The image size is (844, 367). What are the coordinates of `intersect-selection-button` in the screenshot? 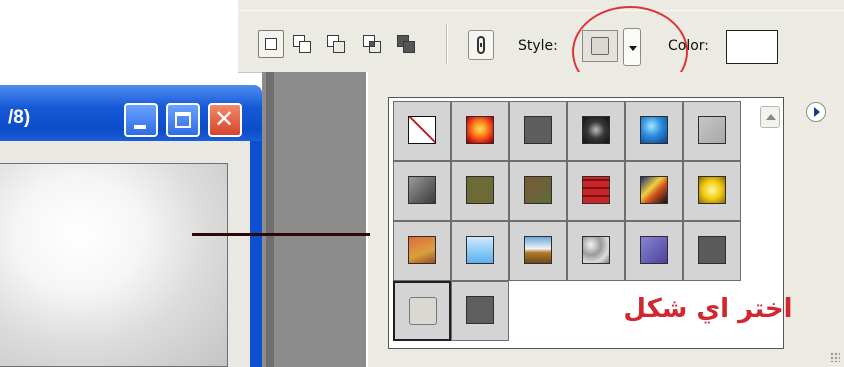 It's located at (373, 44).